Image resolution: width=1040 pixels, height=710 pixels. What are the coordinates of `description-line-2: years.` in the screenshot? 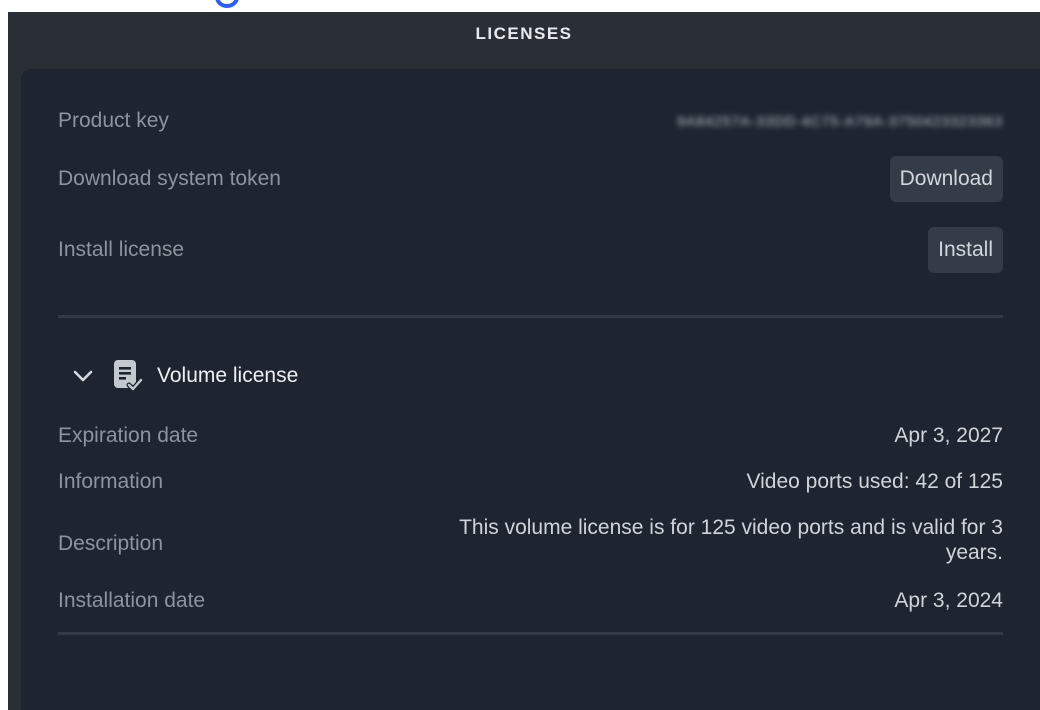 It's located at (974, 552).